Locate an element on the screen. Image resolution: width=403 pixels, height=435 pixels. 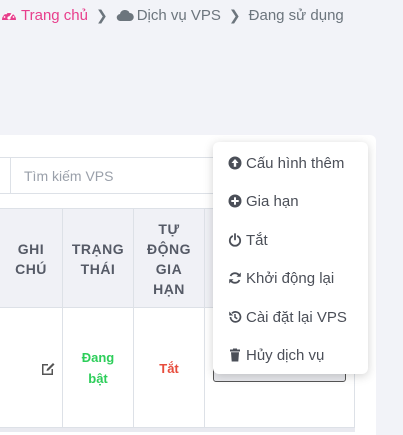
menu-item-restart: Khởi động lại is located at coordinates (290, 278).